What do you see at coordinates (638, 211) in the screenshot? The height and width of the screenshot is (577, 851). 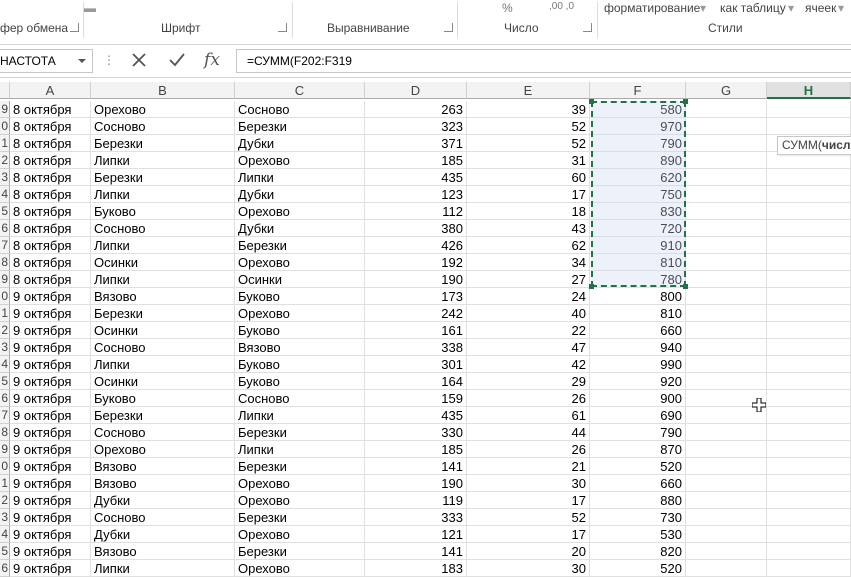 I see `cell-value: 830` at bounding box center [638, 211].